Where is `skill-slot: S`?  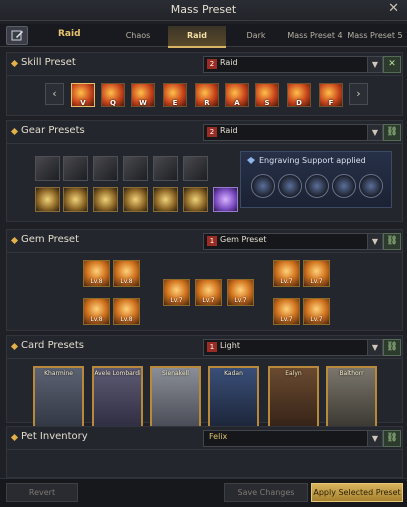
skill-slot: S is located at coordinates (267, 95).